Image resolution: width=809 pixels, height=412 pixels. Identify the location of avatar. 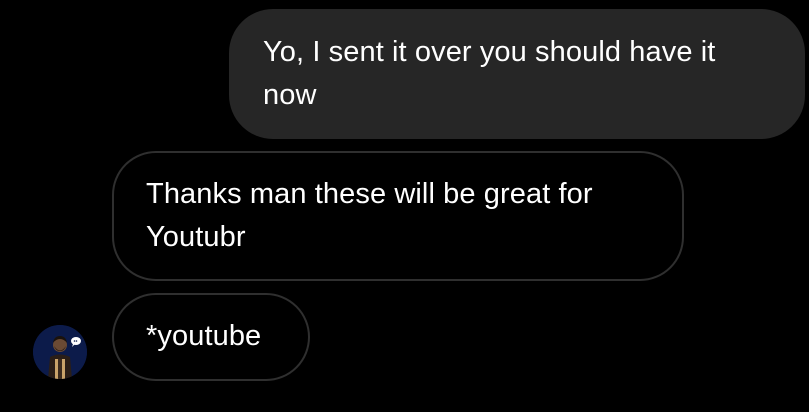
(60, 352).